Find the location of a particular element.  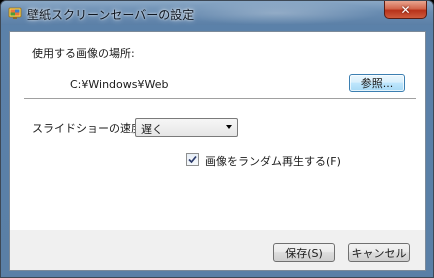

shuffle-checkbox is located at coordinates (192, 159).